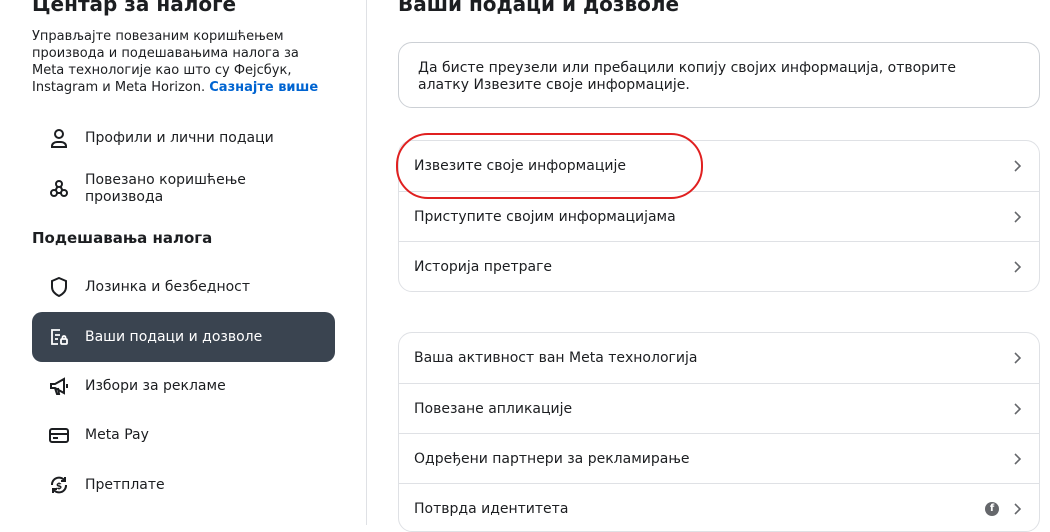 The image size is (1050, 532). What do you see at coordinates (179, 137) in the screenshot?
I see `sidebar-item-label: Профили и лични подаци` at bounding box center [179, 137].